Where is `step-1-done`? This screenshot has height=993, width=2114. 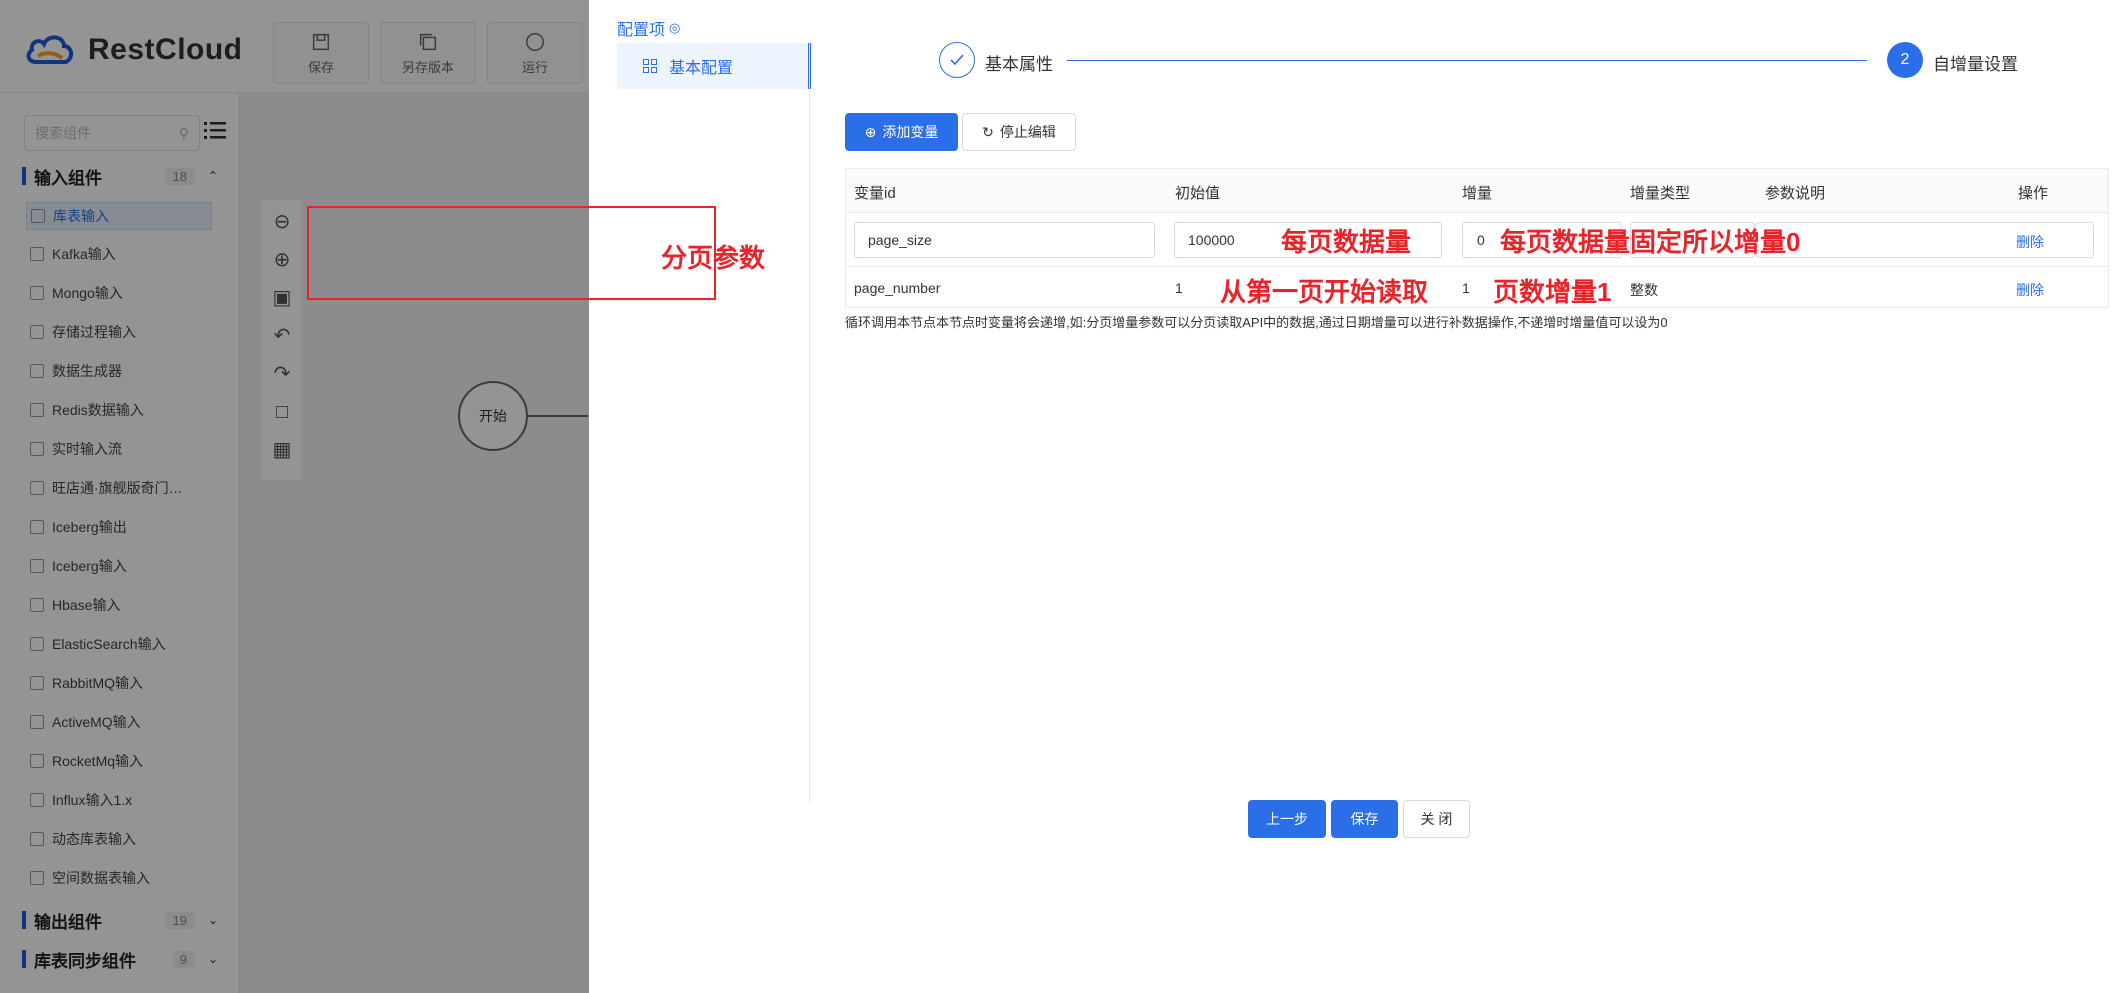
step-1-done is located at coordinates (957, 60).